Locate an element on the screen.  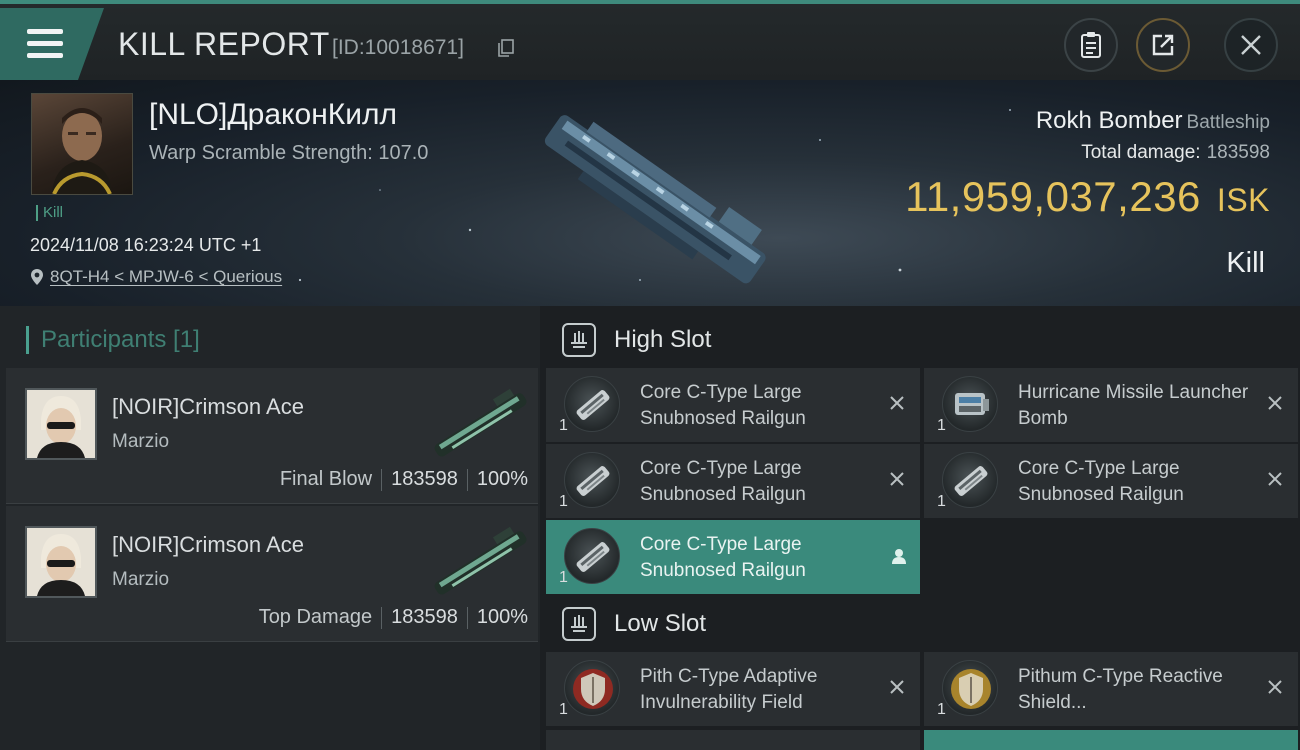
participants-header: Participants [1] is located at coordinates (113, 340).